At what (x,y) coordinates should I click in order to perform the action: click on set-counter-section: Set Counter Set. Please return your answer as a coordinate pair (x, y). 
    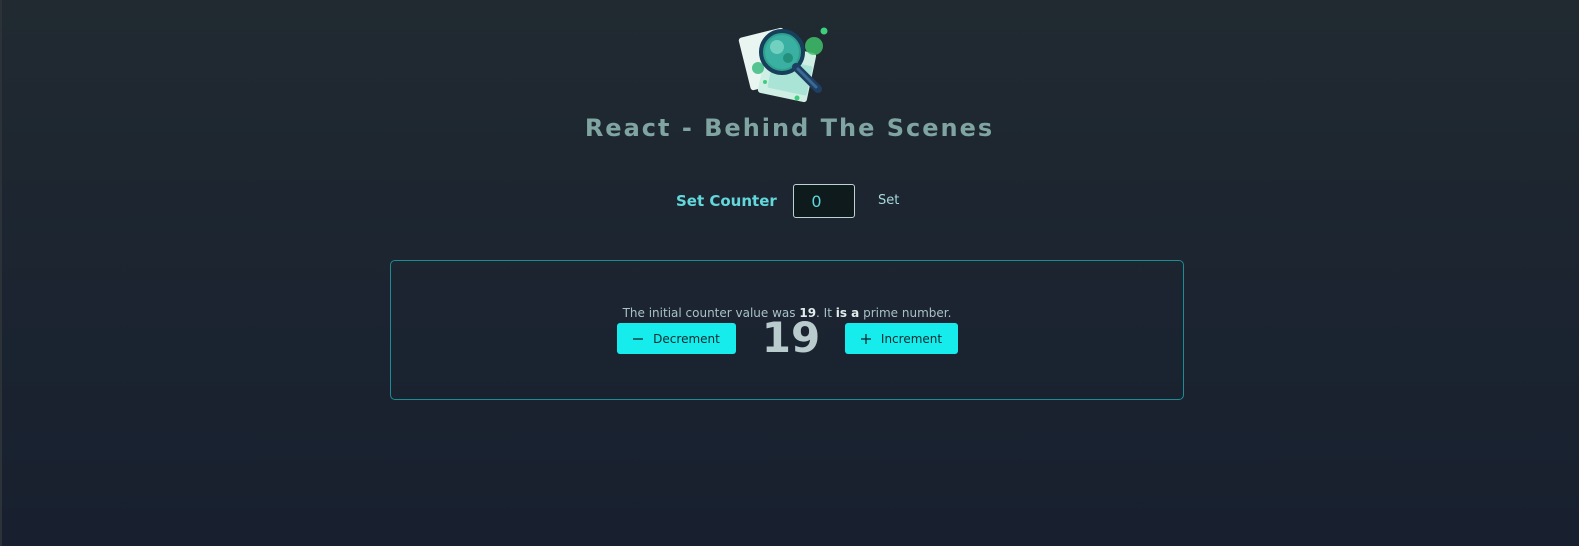
    Looking at the image, I should click on (789, 202).